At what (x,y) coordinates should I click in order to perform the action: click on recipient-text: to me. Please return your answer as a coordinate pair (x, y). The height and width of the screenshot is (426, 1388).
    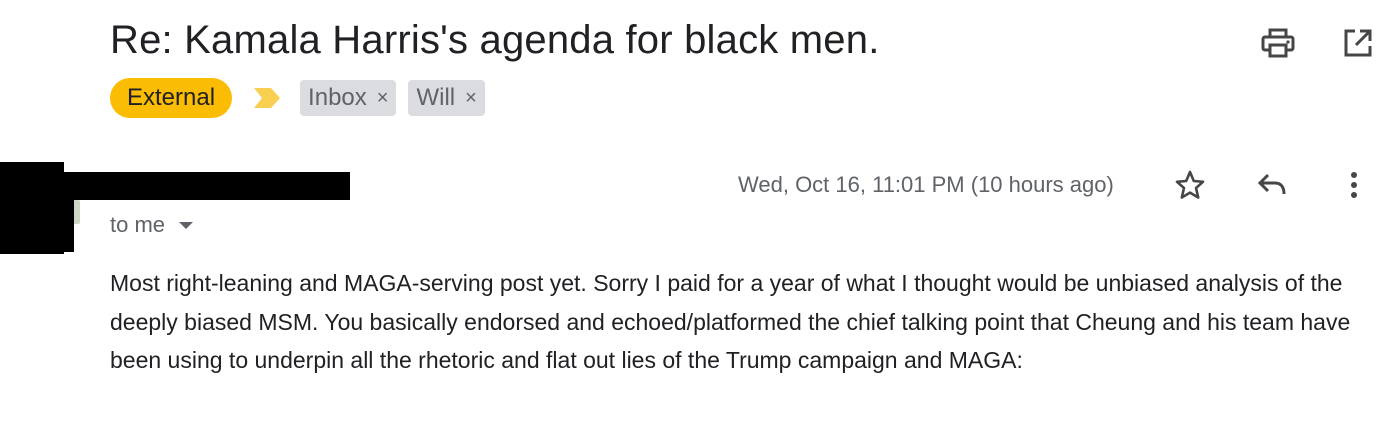
    Looking at the image, I should click on (138, 224).